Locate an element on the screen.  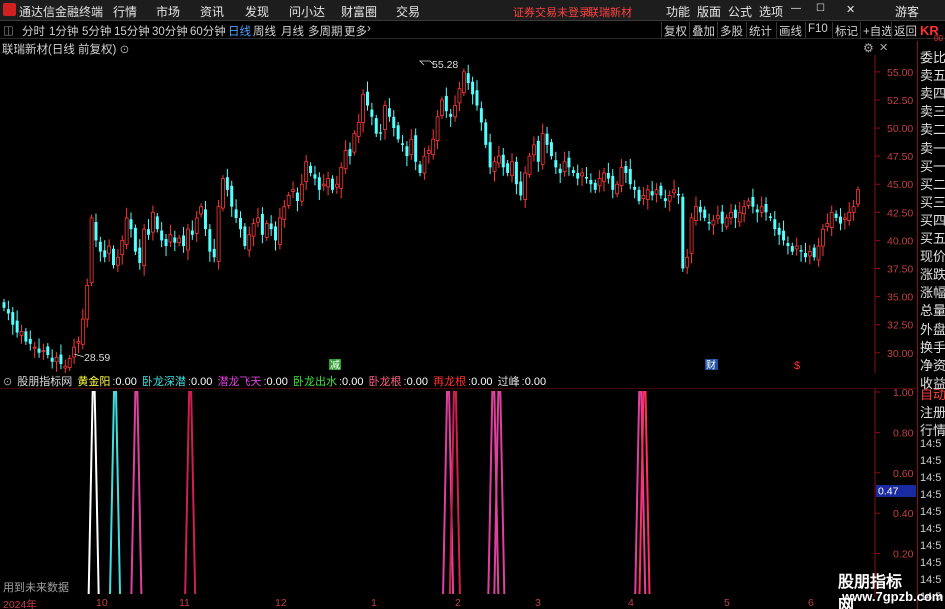
menu-item-xuanxiang: 选项 is located at coordinates (771, 11).